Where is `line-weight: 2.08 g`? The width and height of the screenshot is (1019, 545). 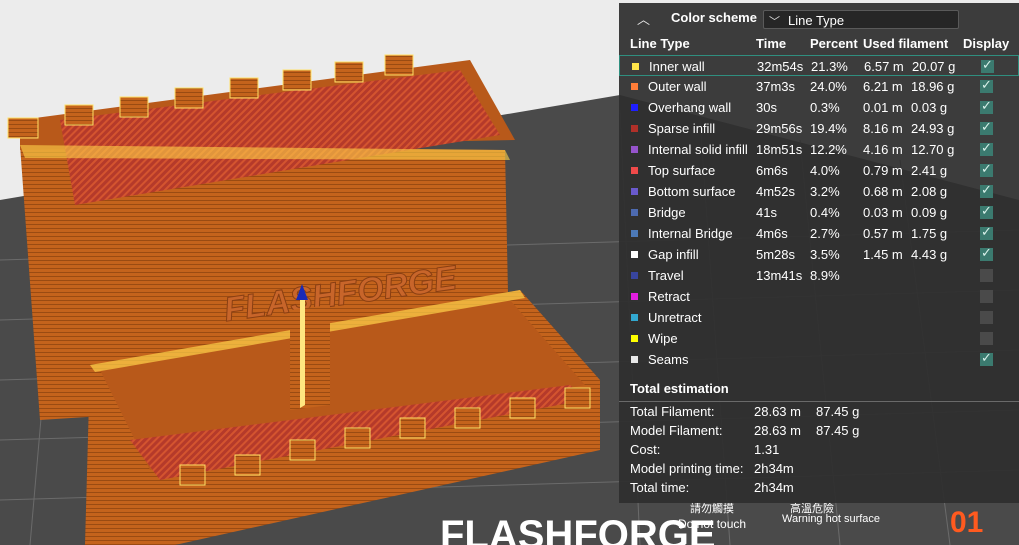
line-weight: 2.08 g is located at coordinates (929, 191).